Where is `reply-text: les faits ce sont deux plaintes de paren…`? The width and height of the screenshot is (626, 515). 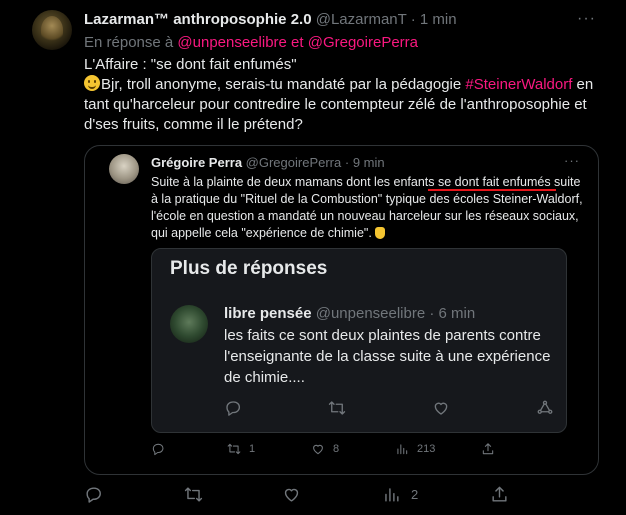
reply-text: les faits ce sont deux plaintes de paren… is located at coordinates (387, 356).